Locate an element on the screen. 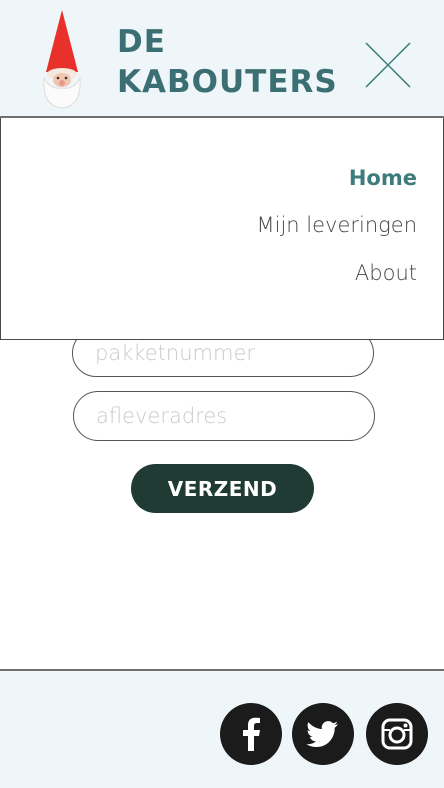 The height and width of the screenshot is (788, 444). brand-title: DE KABOUTERS is located at coordinates (227, 62).